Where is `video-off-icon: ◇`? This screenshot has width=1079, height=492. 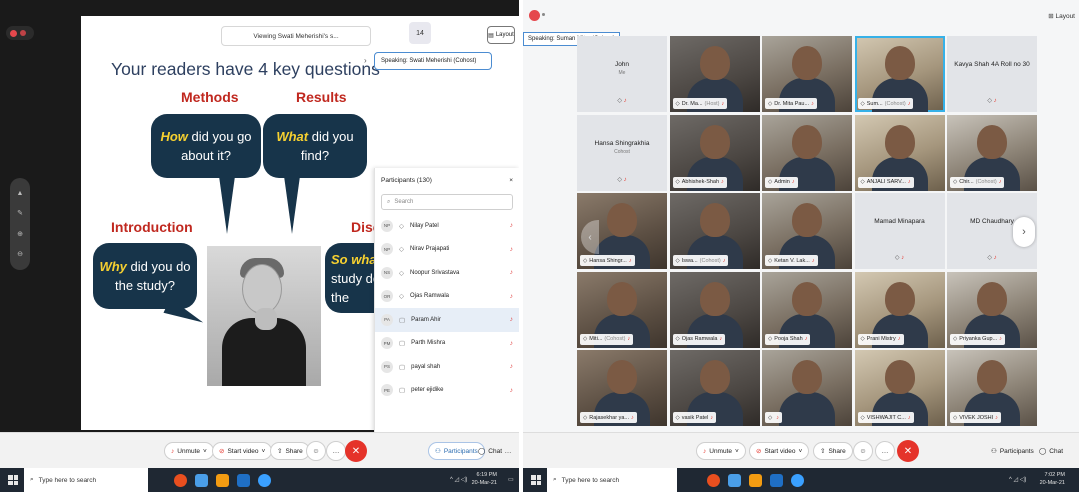 video-off-icon: ◇ is located at coordinates (401, 226).